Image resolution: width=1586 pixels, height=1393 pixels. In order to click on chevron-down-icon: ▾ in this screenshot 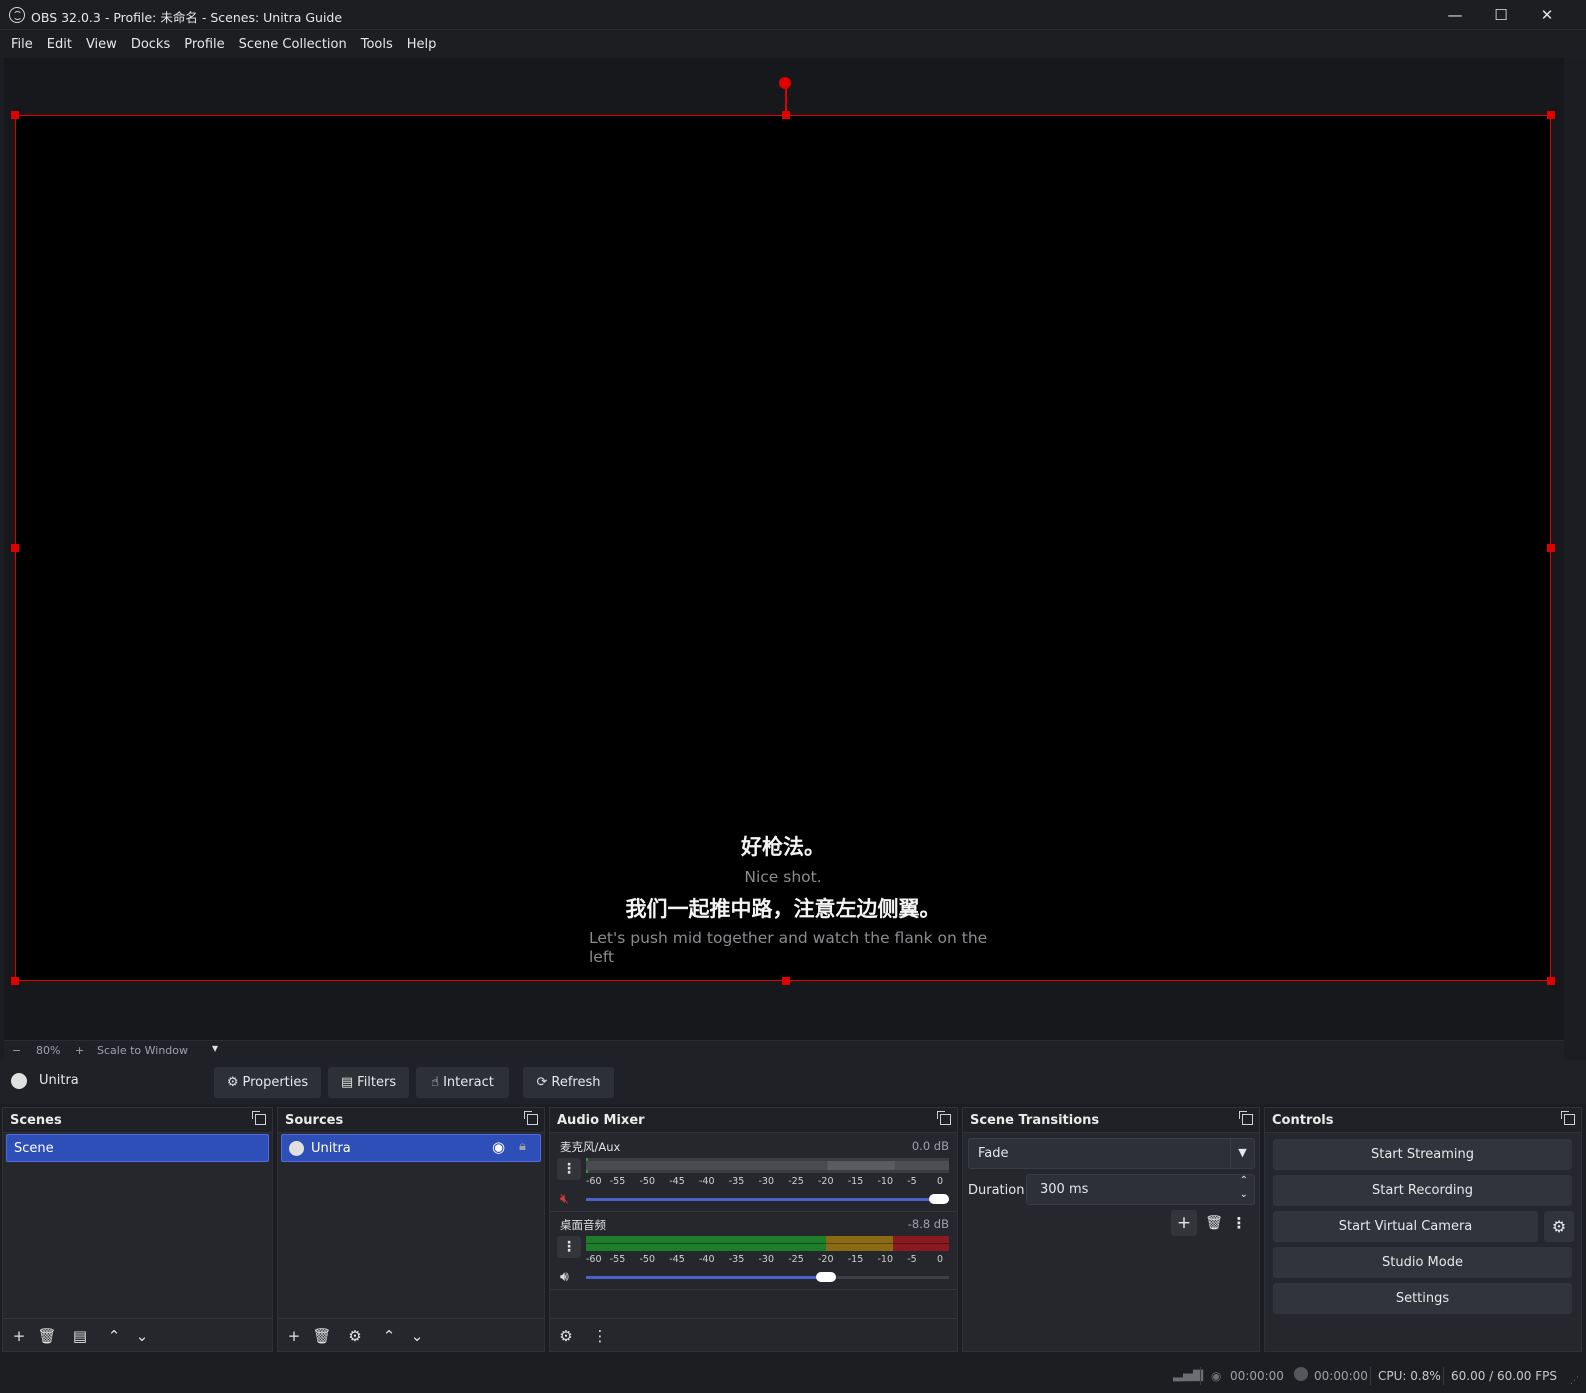, I will do `click(215, 1048)`.